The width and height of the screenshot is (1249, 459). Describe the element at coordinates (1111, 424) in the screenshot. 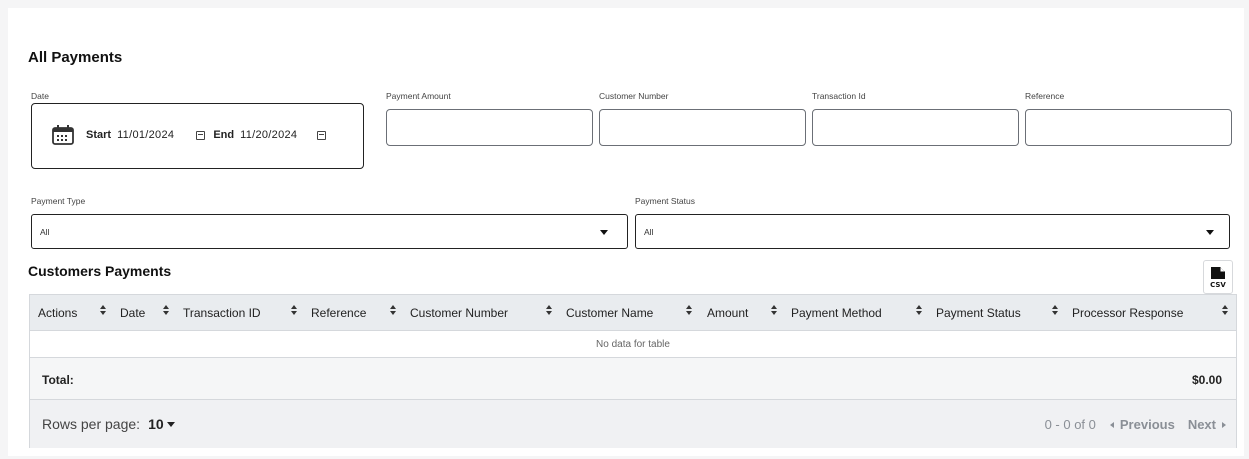

I see `chevron-left-icon` at that location.